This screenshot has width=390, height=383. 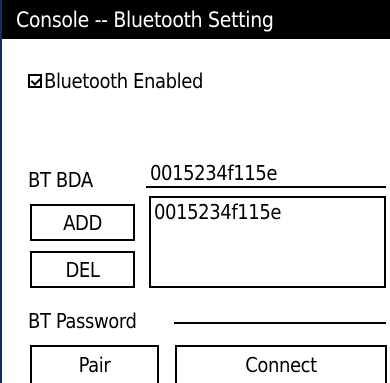 I want to click on checkbox-checked-icon, so click(x=35, y=81).